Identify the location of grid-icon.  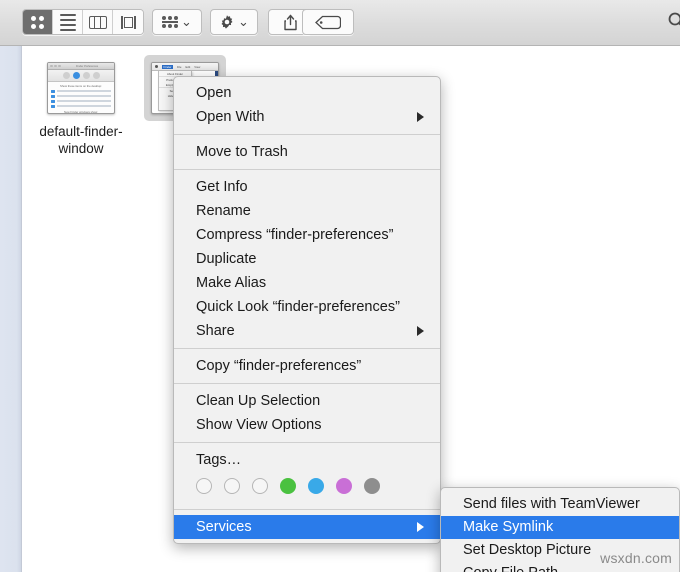
(37, 22).